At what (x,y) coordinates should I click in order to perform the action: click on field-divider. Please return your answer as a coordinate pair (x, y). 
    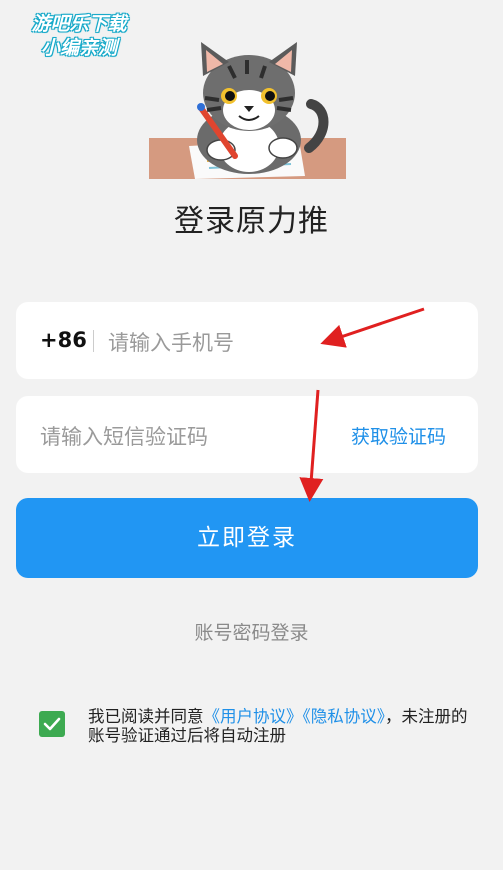
    Looking at the image, I should click on (93, 341).